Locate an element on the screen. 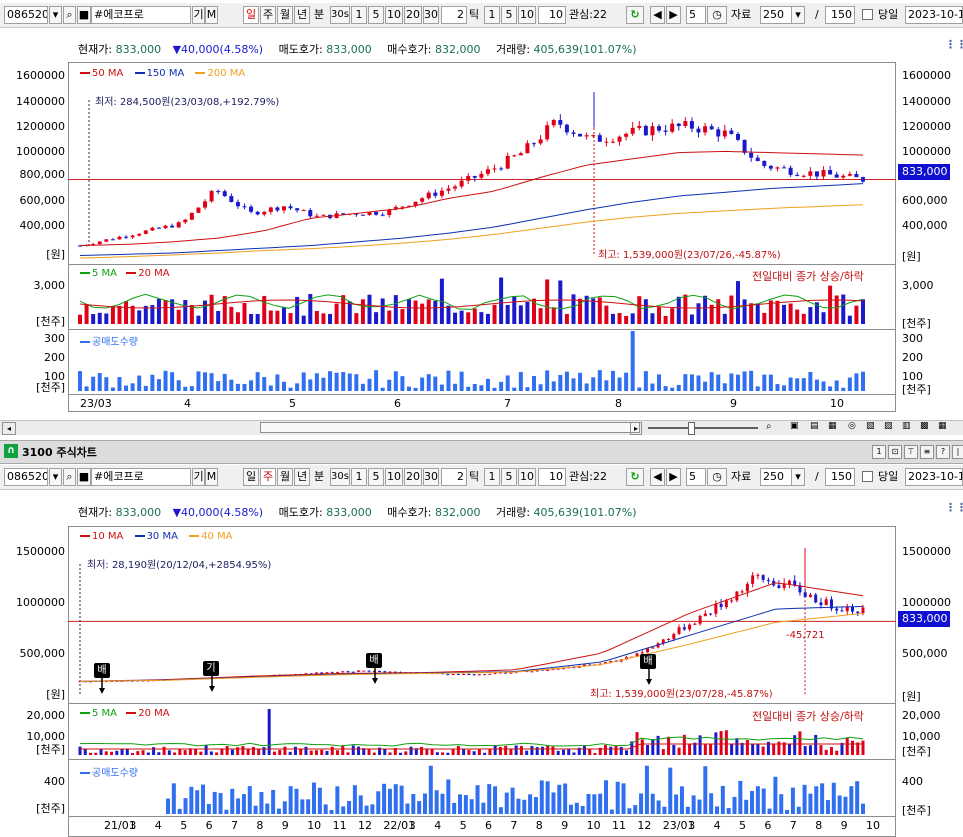 The image size is (963, 837). tool-icon-1: ▣ is located at coordinates (794, 426).